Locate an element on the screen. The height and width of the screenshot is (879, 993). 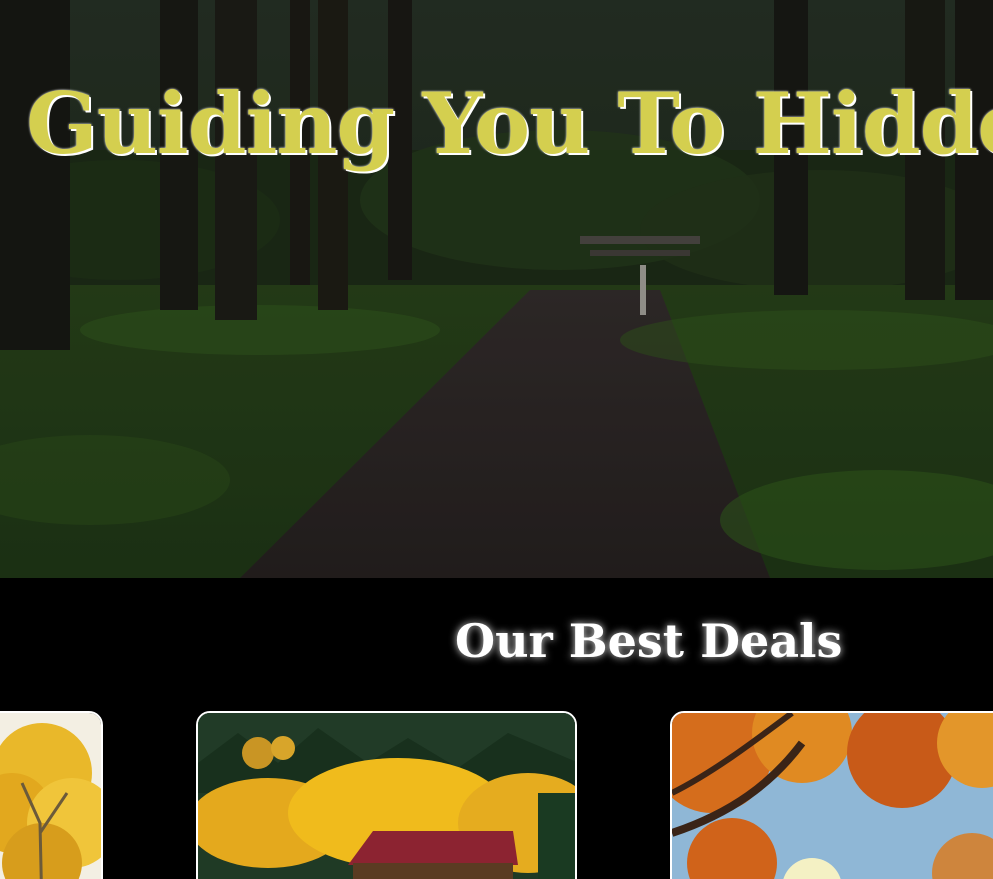
hero-title: Guiding You To Hidden is located at coordinates (509, 123).